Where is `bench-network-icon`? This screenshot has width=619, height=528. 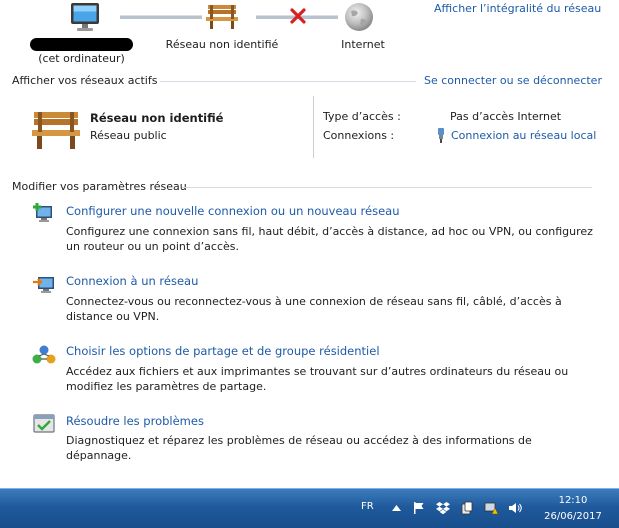
bench-network-icon is located at coordinates (222, 17).